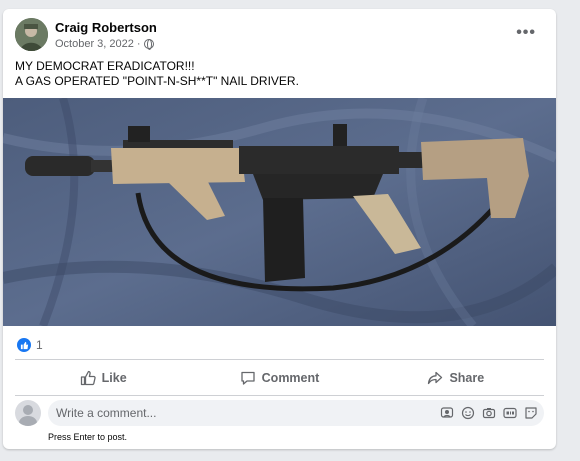 This screenshot has width=580, height=461. I want to click on thumbs-up-icon, so click(88, 378).